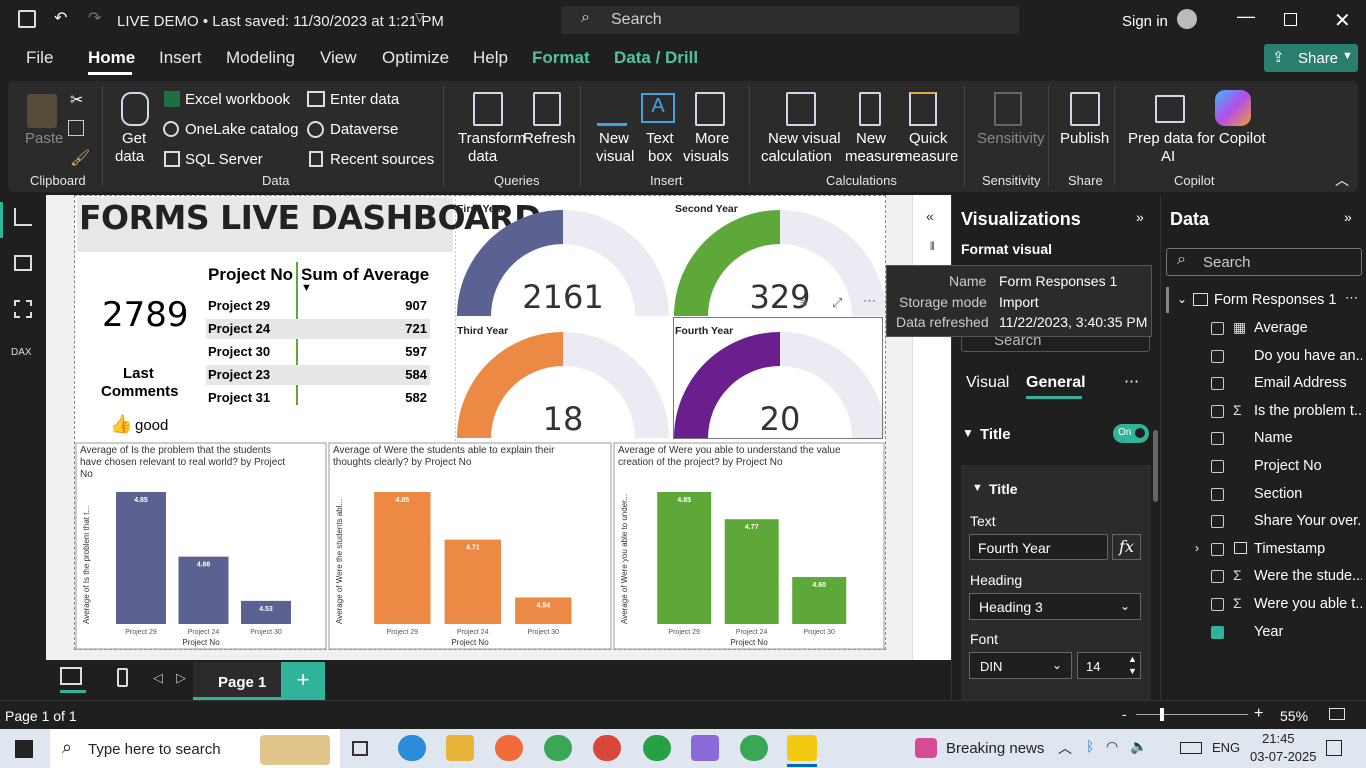  I want to click on kpi-card-value: 2789, so click(145, 315).